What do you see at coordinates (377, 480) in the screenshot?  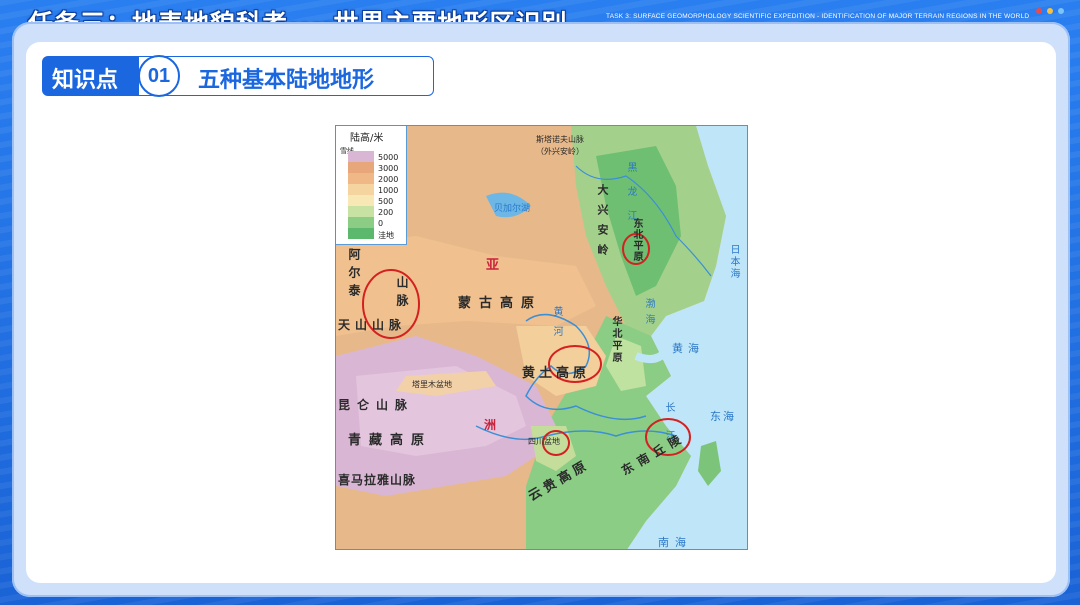 I see `label-himalaya: 喜马拉雅山脉` at bounding box center [377, 480].